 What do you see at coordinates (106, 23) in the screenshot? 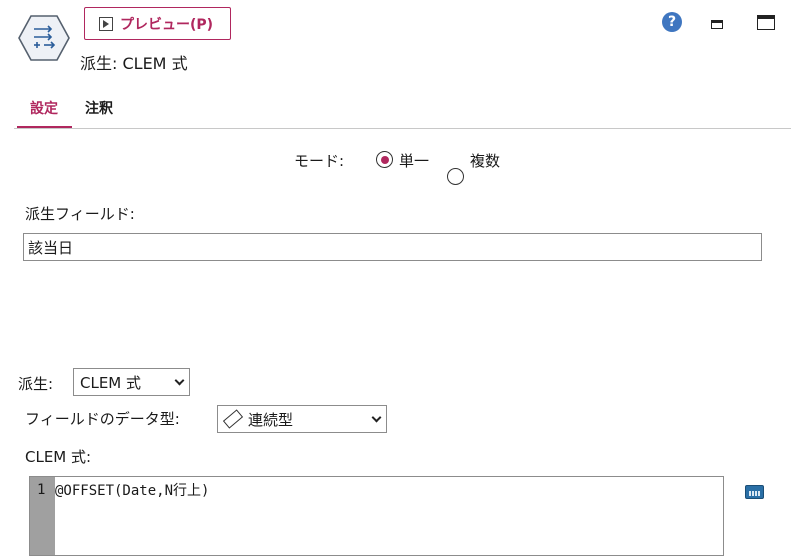
I see `play-icon` at bounding box center [106, 23].